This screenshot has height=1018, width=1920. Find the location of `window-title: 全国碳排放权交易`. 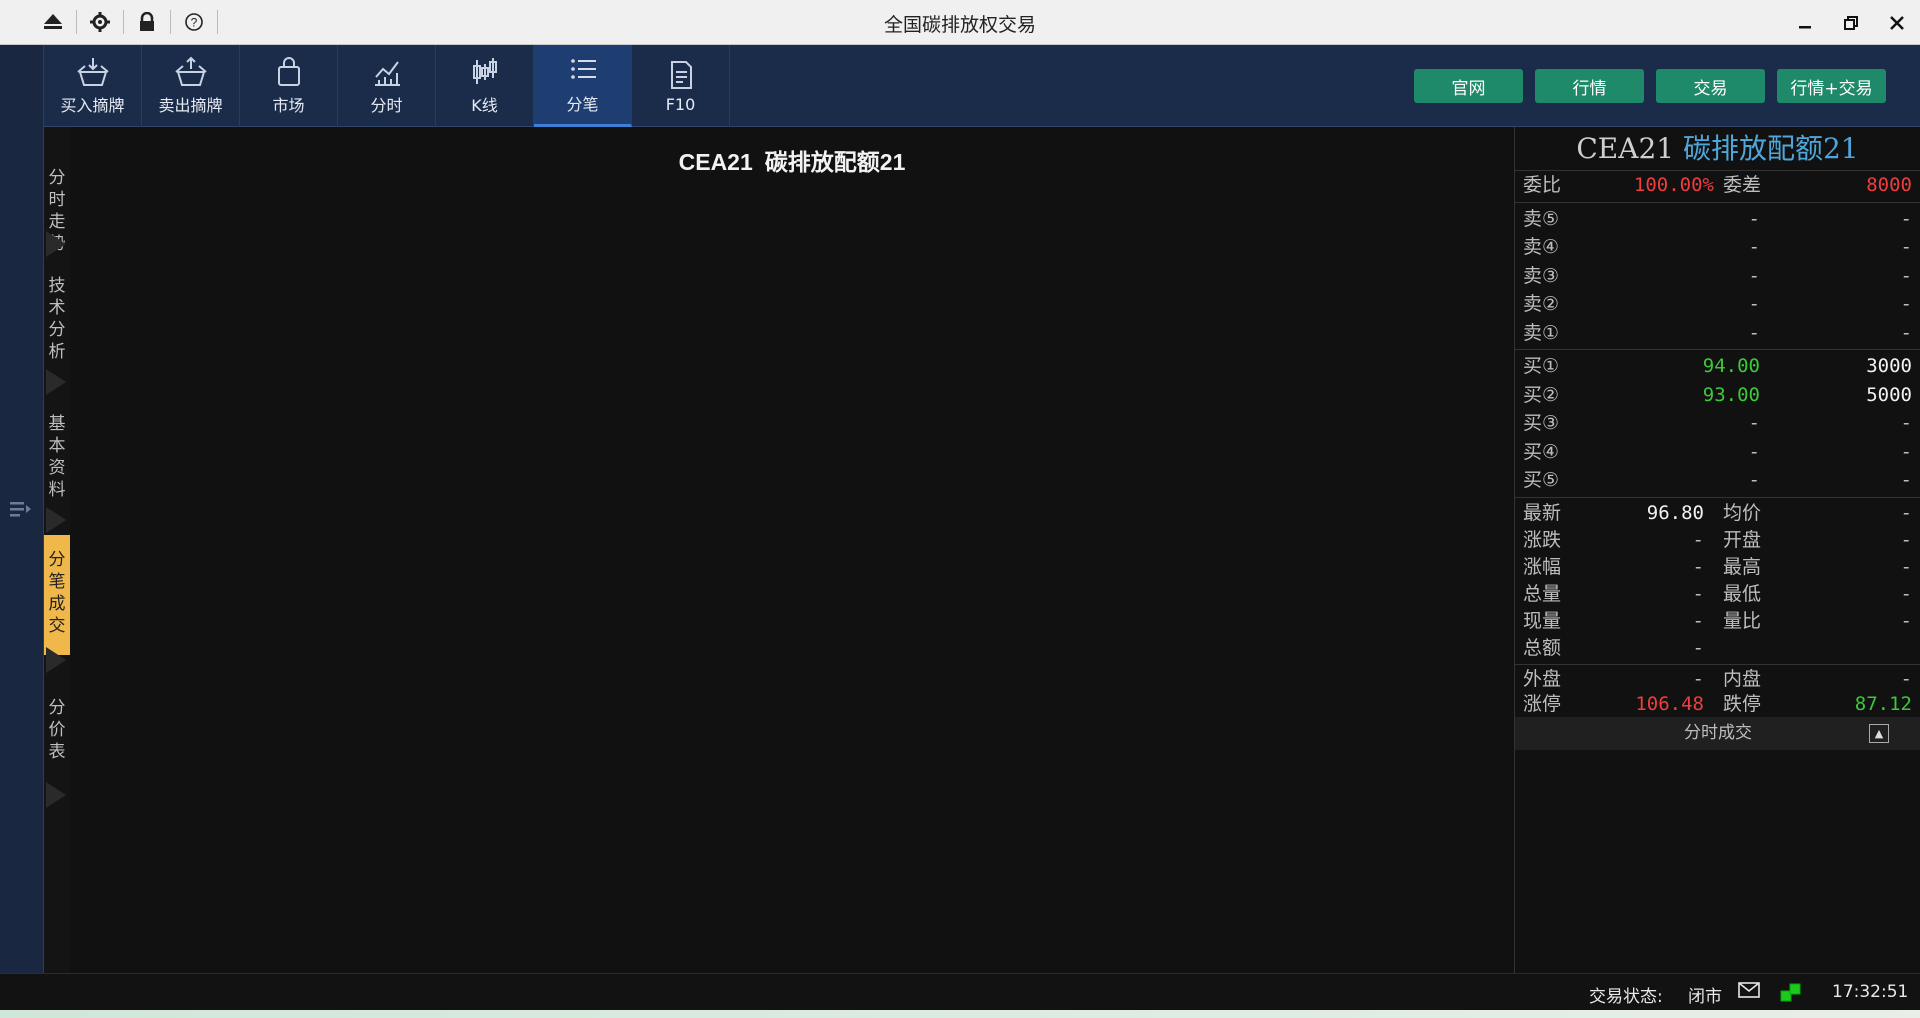

window-title: 全国碳排放权交易 is located at coordinates (959, 25).